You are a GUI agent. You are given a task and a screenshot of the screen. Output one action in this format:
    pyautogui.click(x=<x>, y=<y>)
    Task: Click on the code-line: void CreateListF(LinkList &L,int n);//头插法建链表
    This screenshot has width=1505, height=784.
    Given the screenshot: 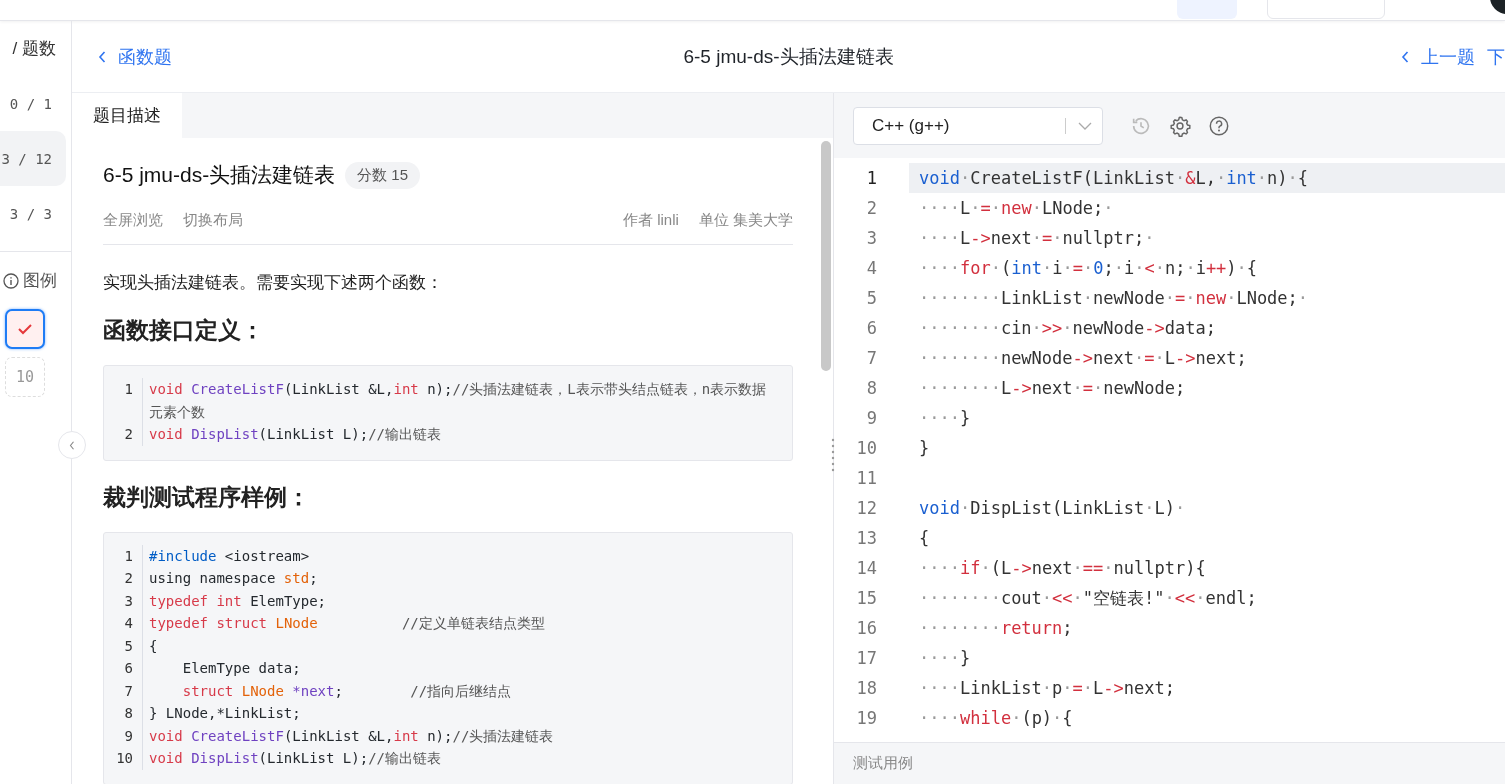 What is the action you would take?
    pyautogui.click(x=351, y=736)
    